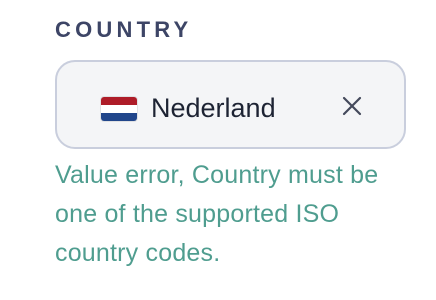 The width and height of the screenshot is (436, 300). I want to click on netherlands-flag-icon, so click(119, 109).